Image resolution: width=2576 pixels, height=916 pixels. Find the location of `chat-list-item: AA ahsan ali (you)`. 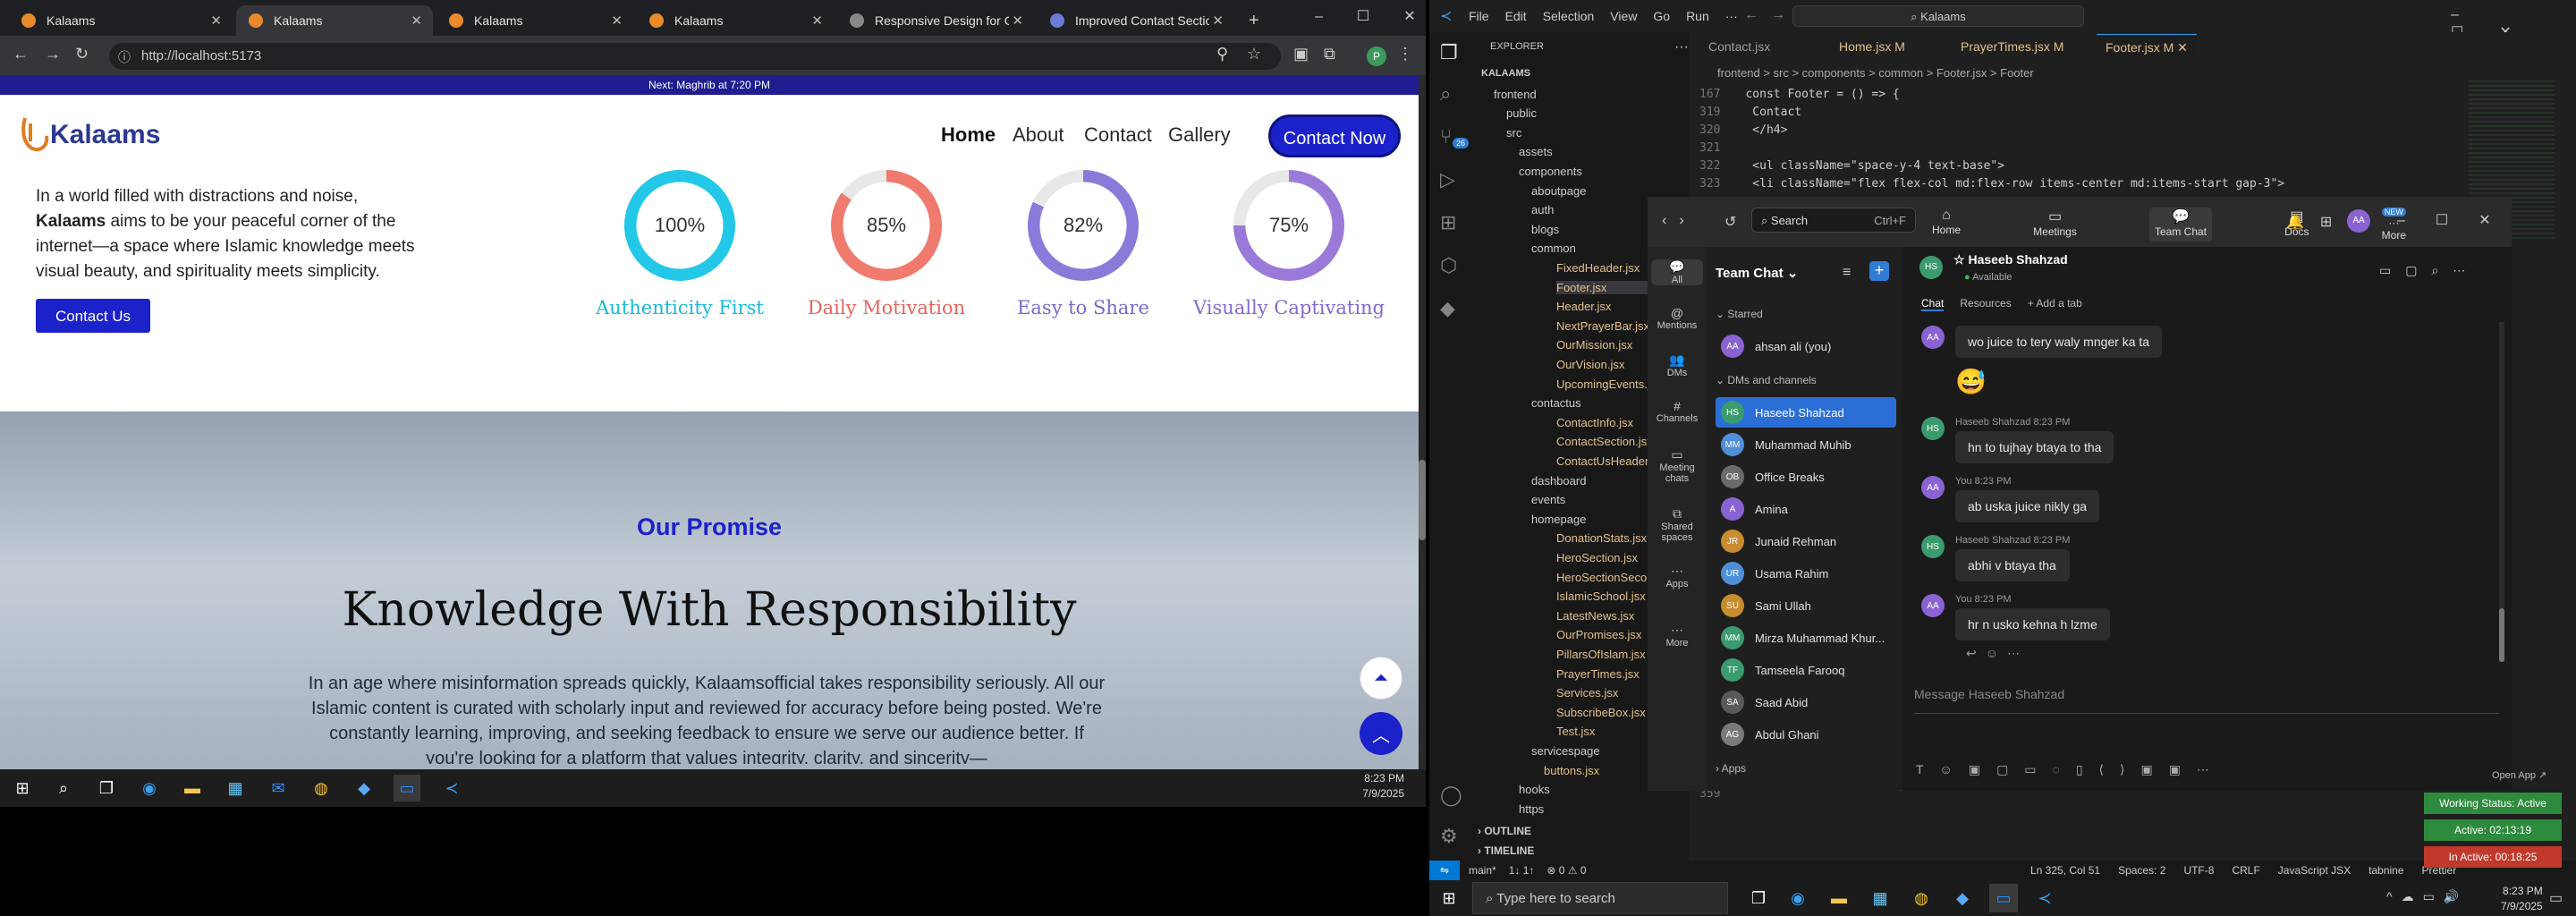

chat-list-item: AA ahsan ali (you) is located at coordinates (1806, 346).